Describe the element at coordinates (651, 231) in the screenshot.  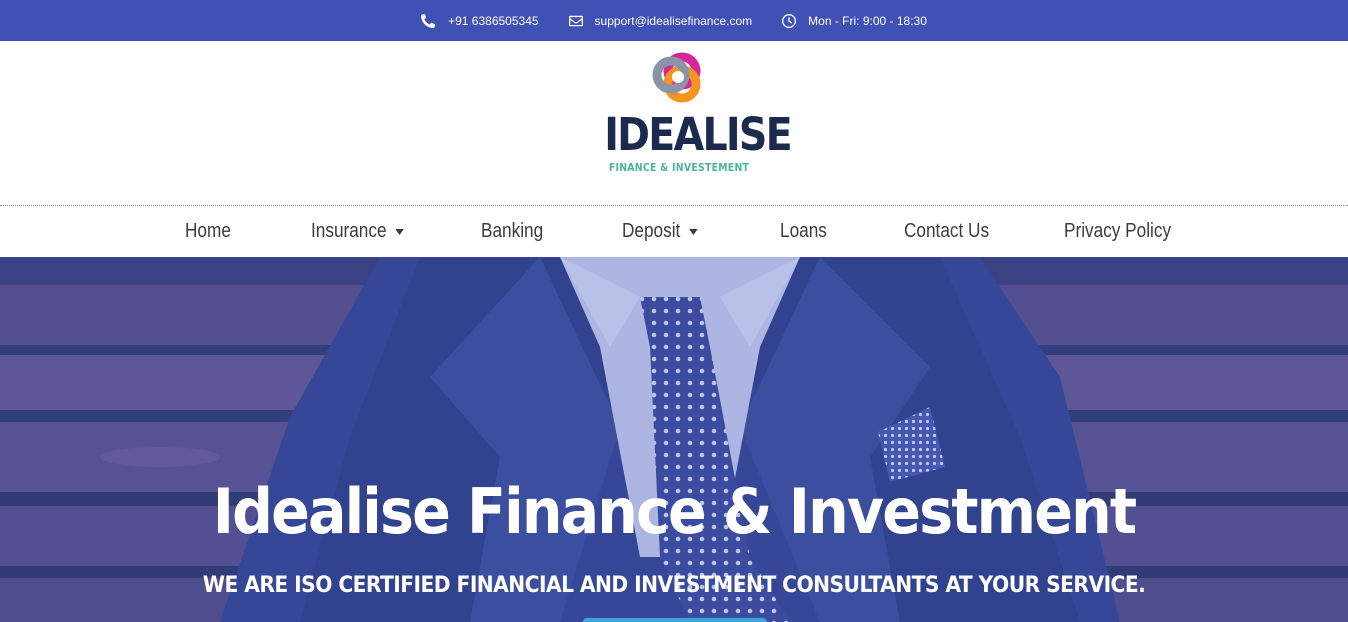
I see `nav-item-label: Deposit` at that location.